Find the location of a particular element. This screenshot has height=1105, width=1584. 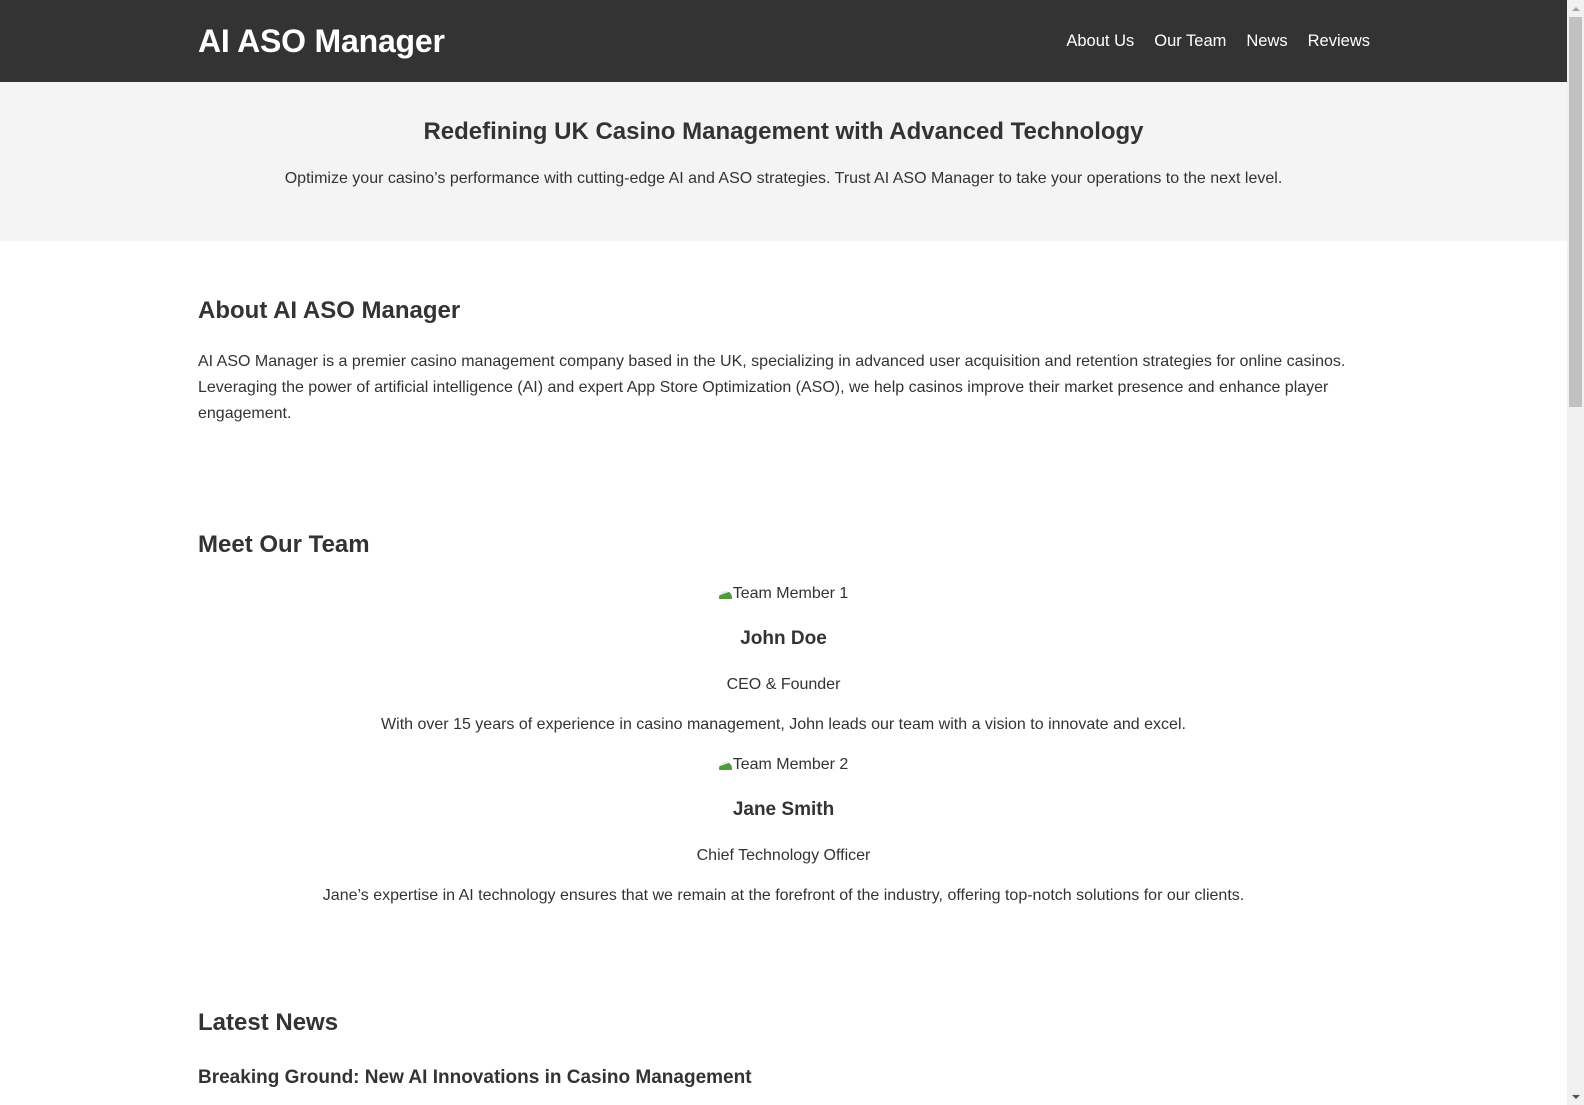

about-title: About AI ASO Manager is located at coordinates (329, 310).